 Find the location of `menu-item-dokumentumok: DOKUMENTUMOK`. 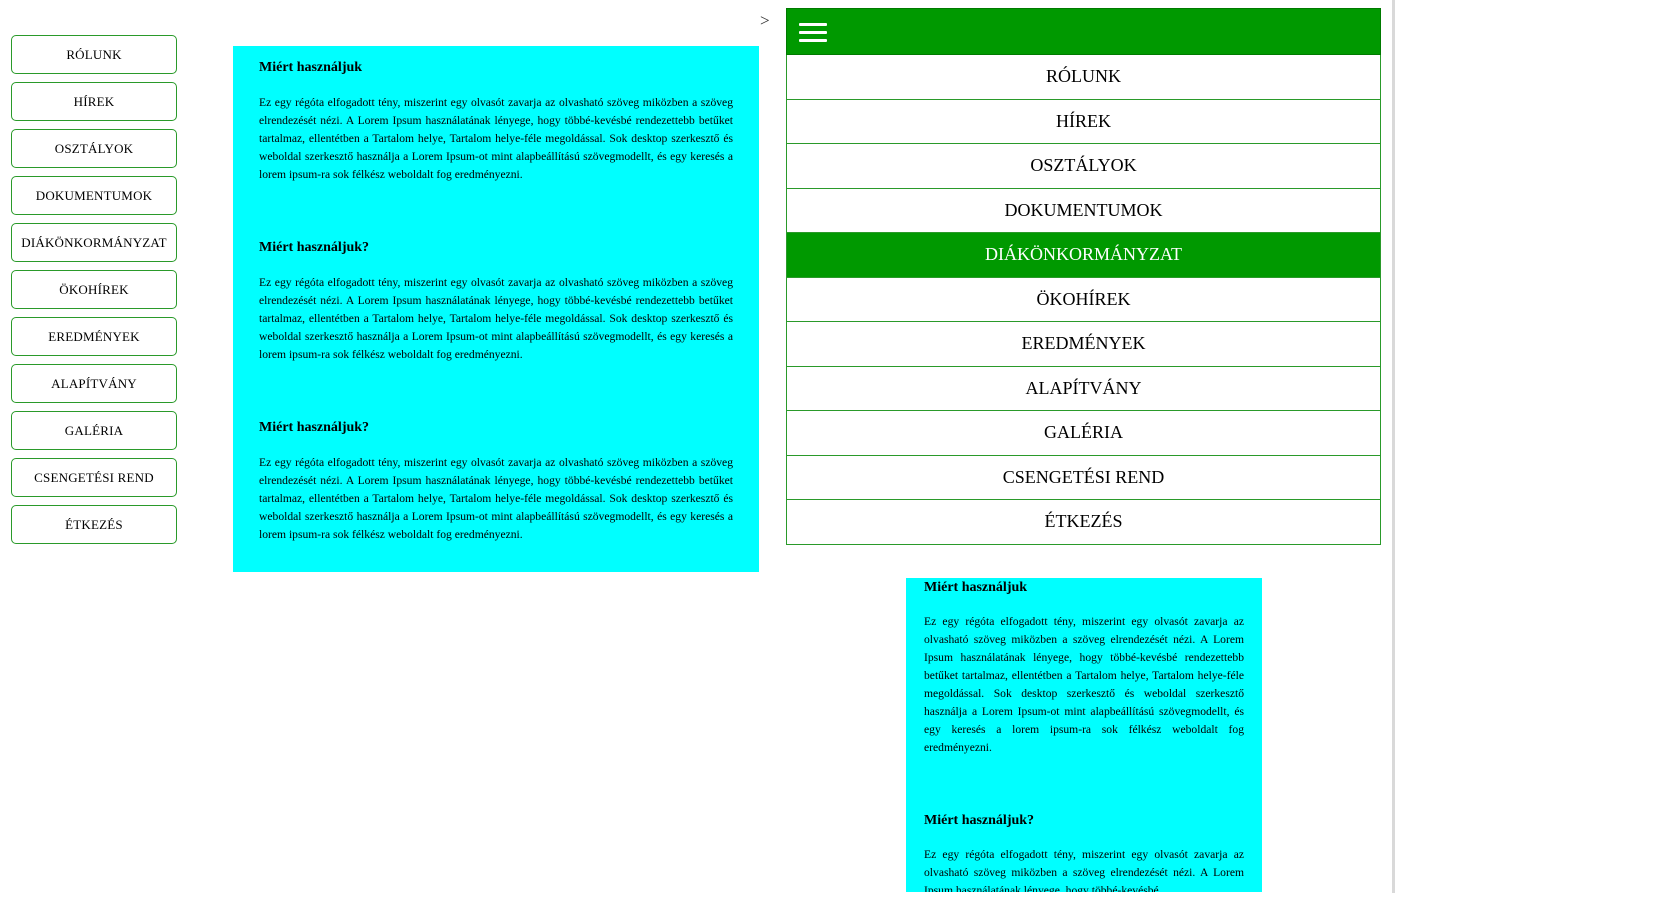

menu-item-dokumentumok: DOKUMENTUMOK is located at coordinates (1083, 210).